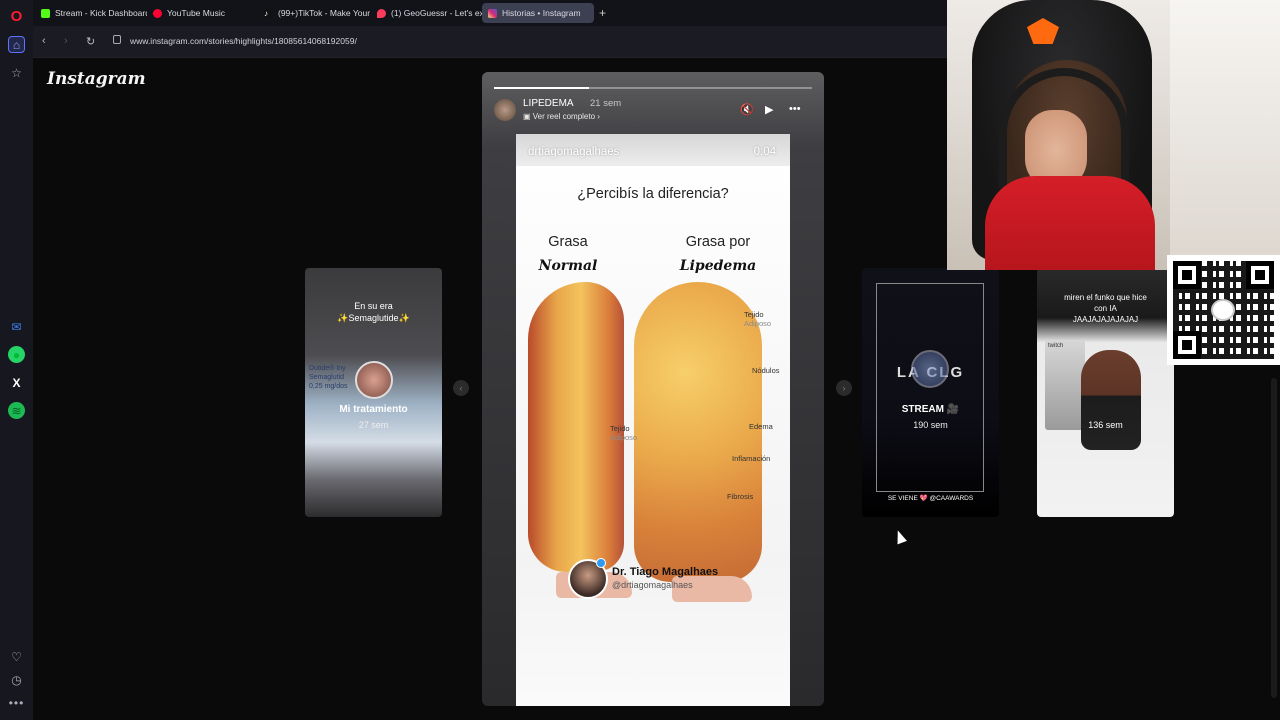 Image resolution: width=1280 pixels, height=720 pixels. What do you see at coordinates (117, 39) in the screenshot?
I see `lock-icon` at bounding box center [117, 39].